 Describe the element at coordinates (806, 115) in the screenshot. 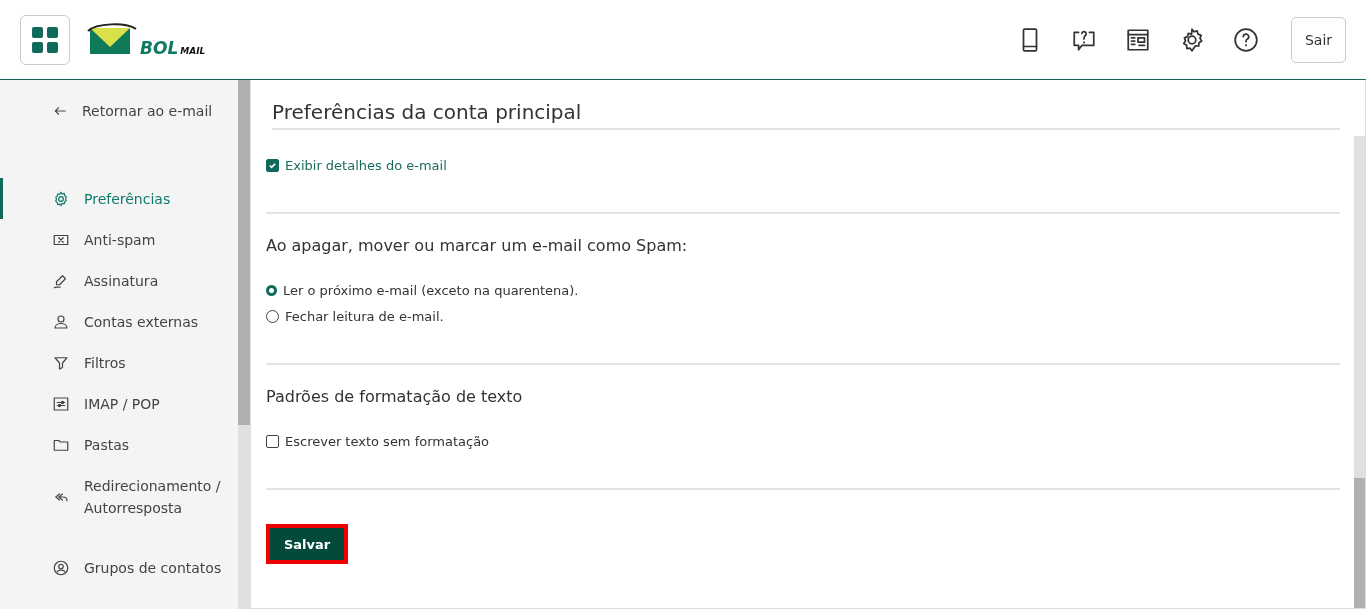

I see `page-title: Preferências da conta principal` at that location.